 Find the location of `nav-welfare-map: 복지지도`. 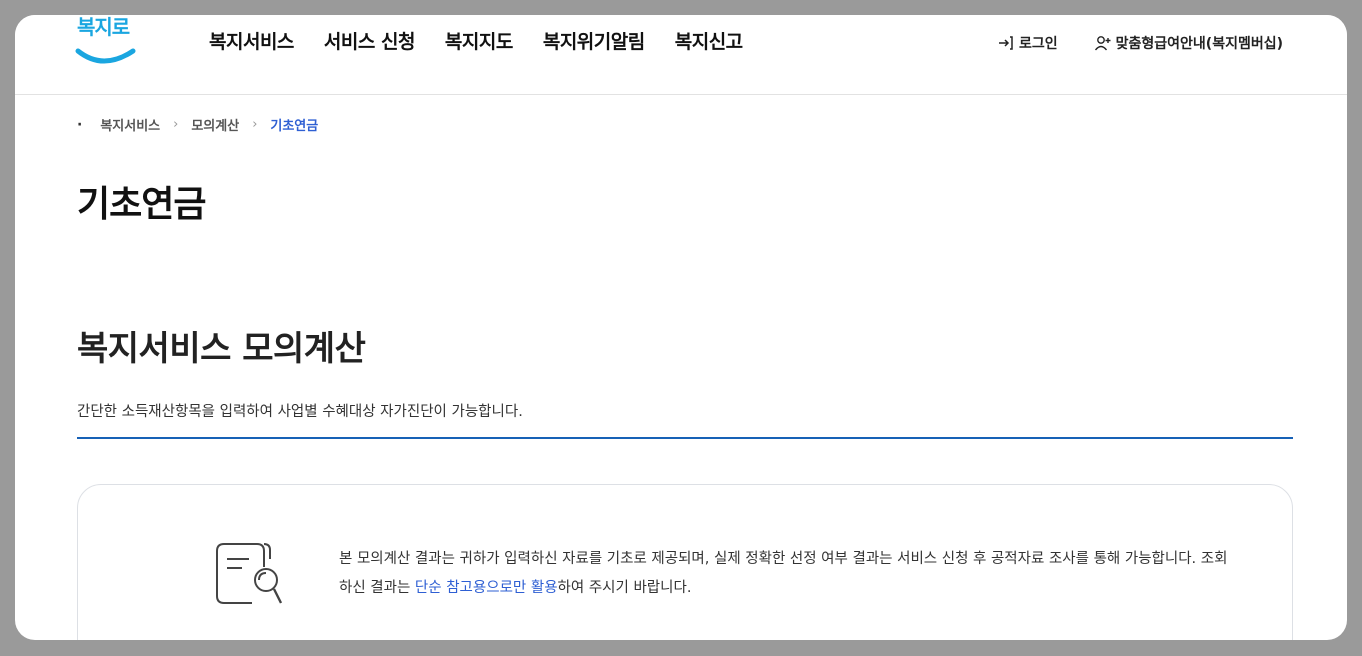

nav-welfare-map: 복지지도 is located at coordinates (479, 40).